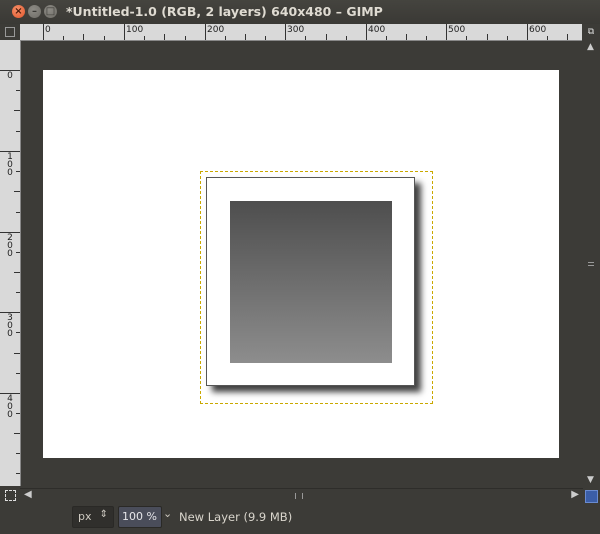  I want to click on ruler-label: 600, so click(538, 30).